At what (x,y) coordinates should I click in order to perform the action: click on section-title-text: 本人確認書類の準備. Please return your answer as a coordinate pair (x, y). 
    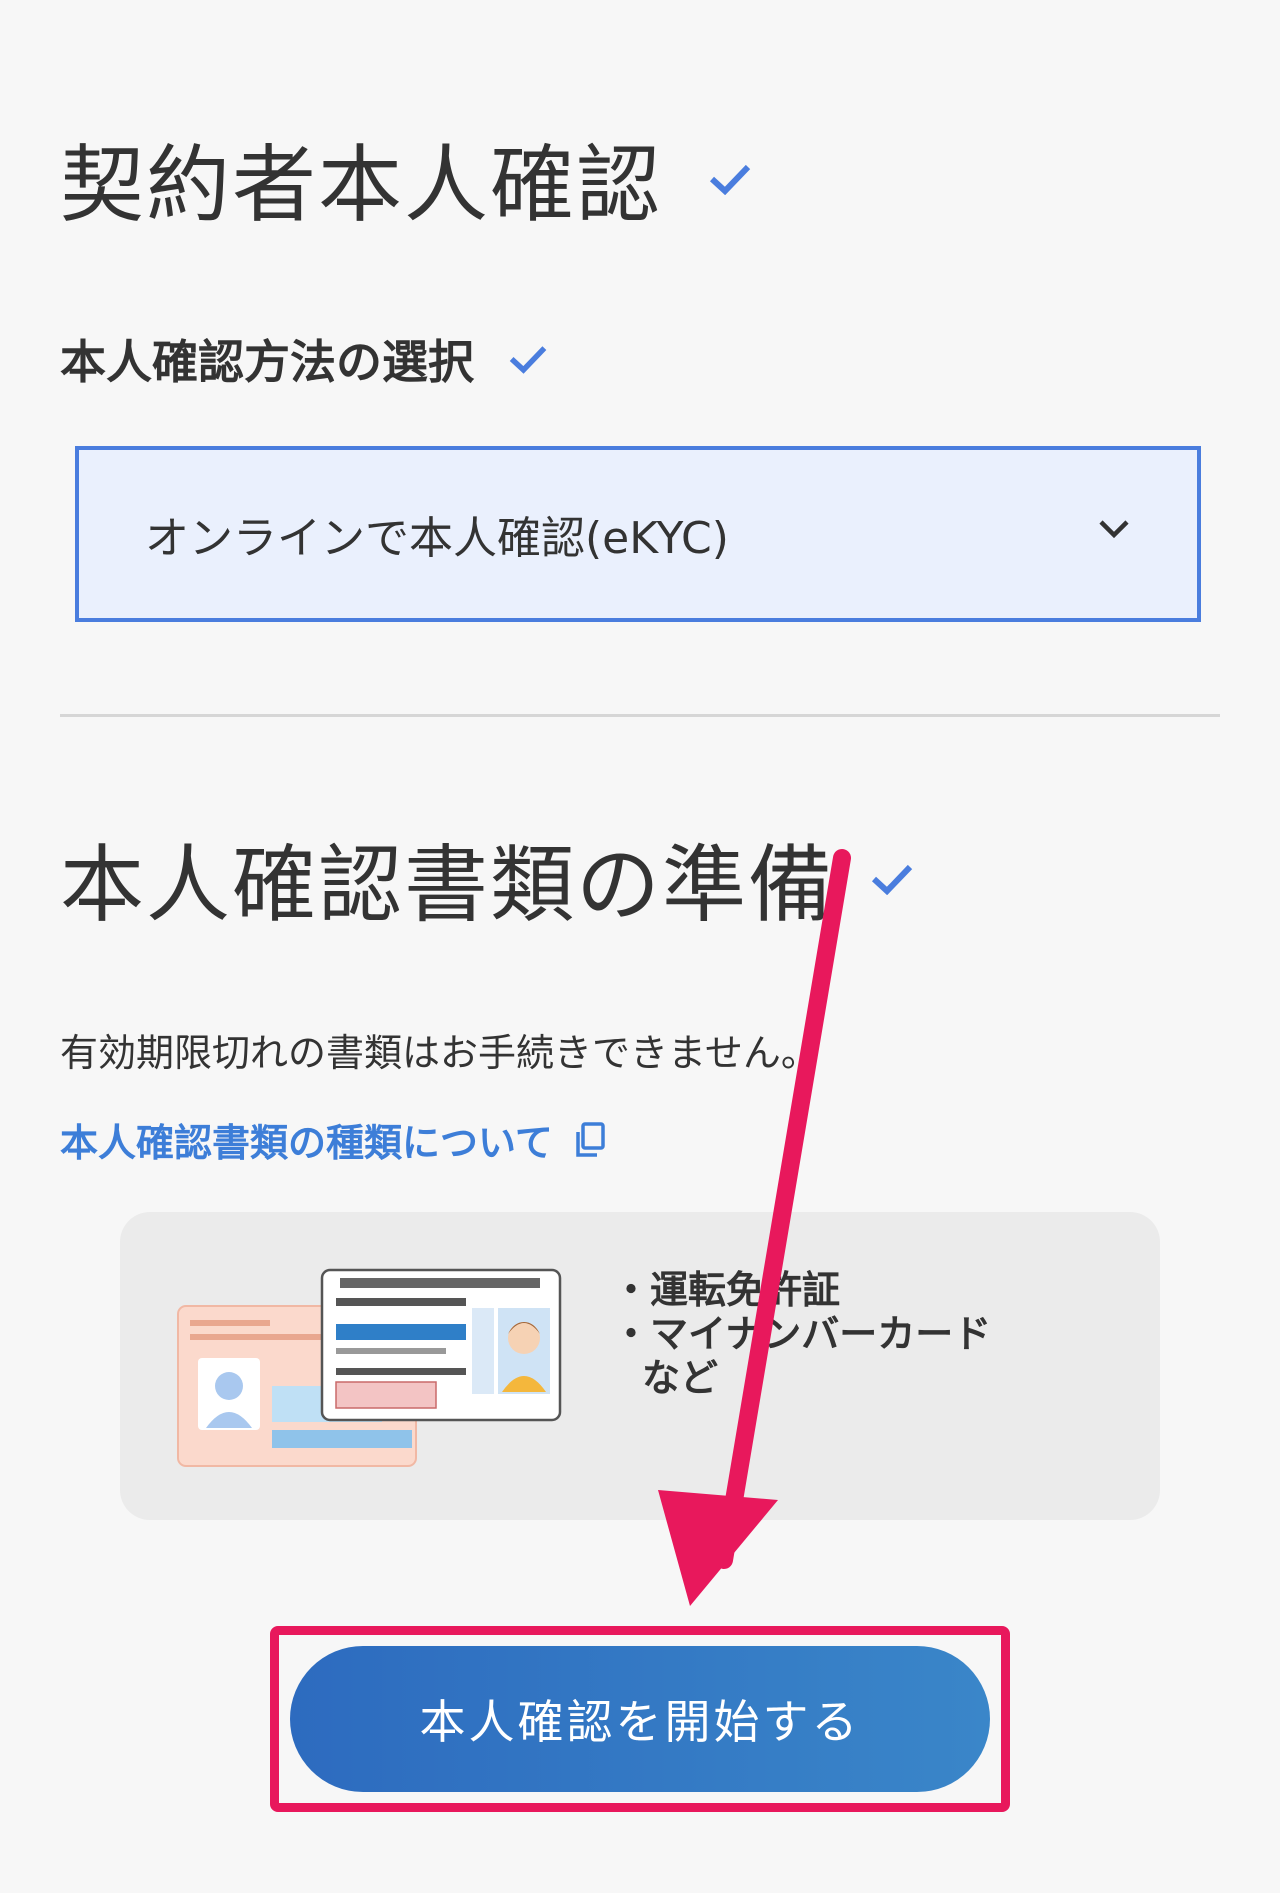
    Looking at the image, I should click on (447, 885).